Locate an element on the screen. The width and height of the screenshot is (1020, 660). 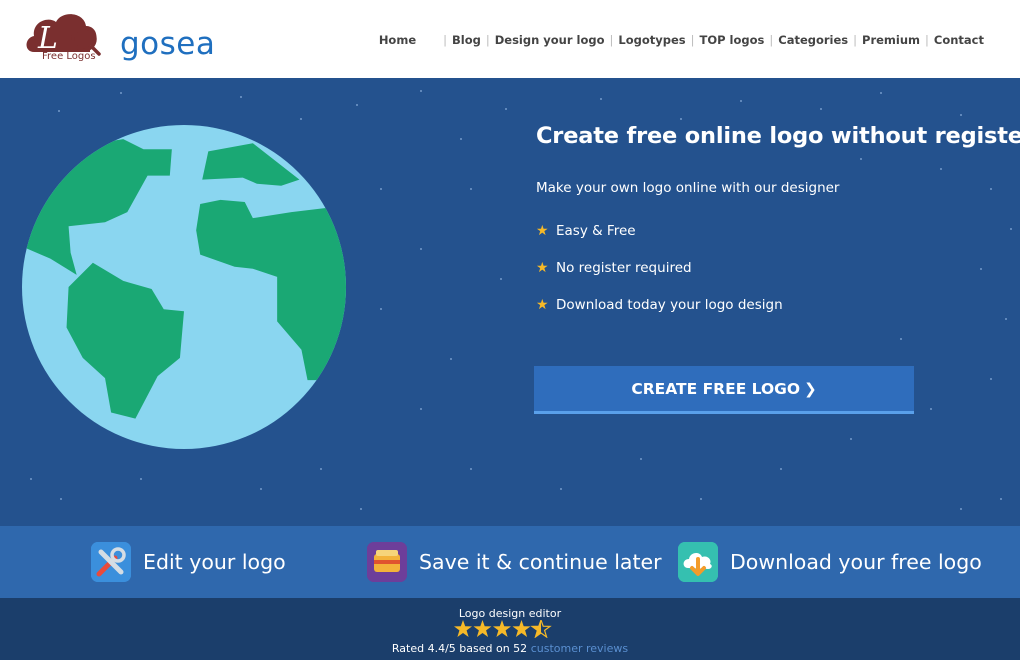
feature-item: ★ Easy & Free is located at coordinates (766, 230).